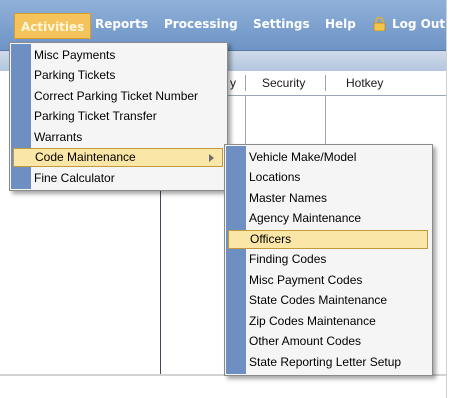 The width and height of the screenshot is (461, 398). Describe the element at coordinates (328, 300) in the screenshot. I see `menu-item-state-codes-maintenance: State Codes Maintenance` at that location.